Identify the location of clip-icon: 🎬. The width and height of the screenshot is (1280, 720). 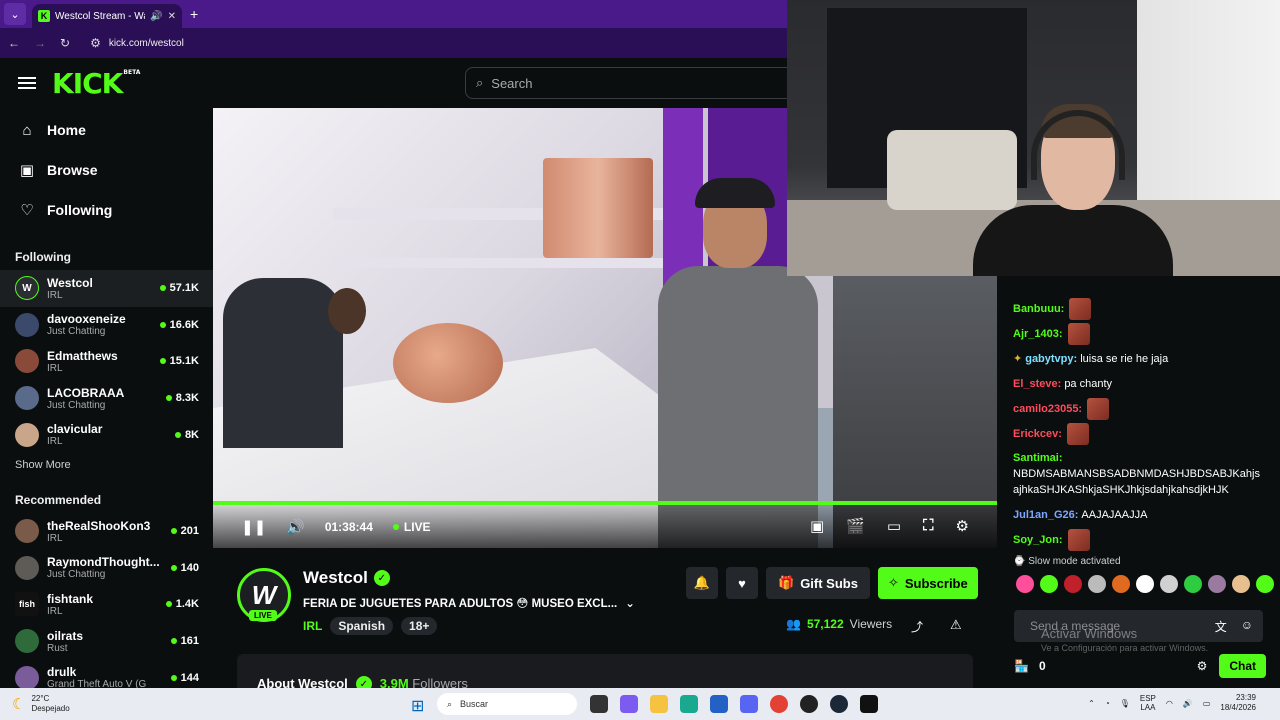
(855, 526).